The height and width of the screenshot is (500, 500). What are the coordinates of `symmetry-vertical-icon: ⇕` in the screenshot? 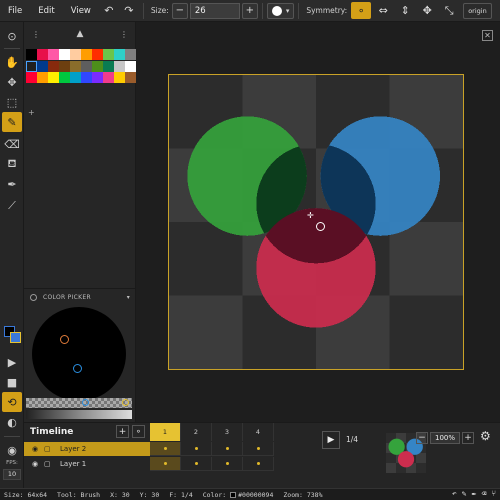 It's located at (405, 10).